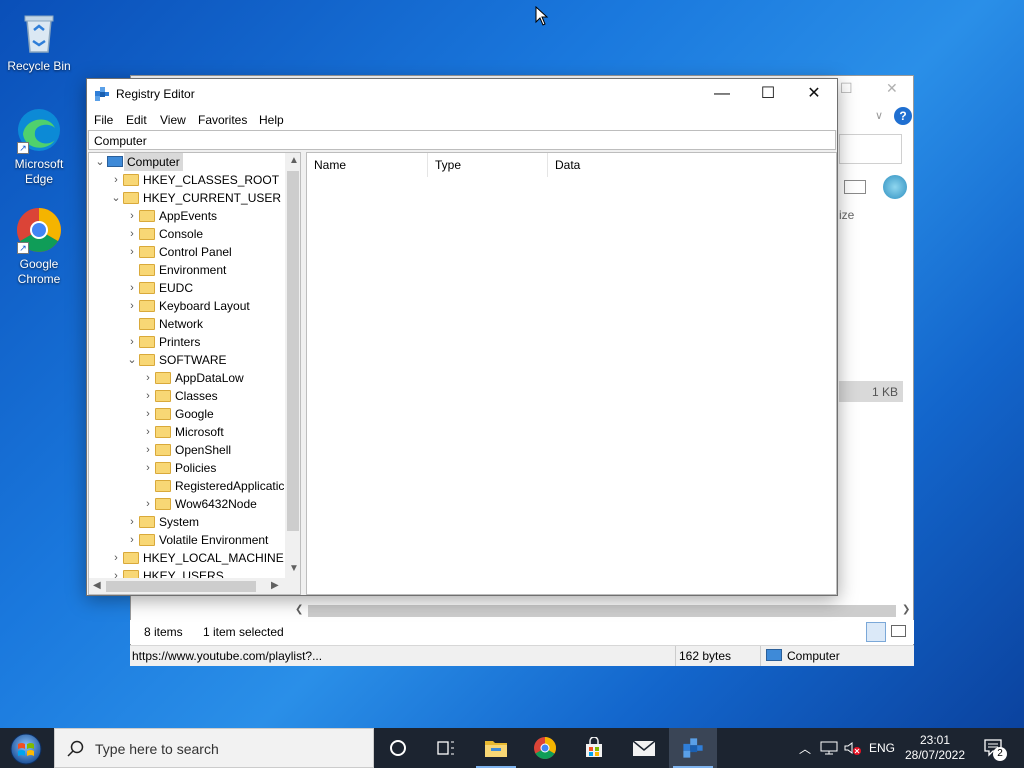 The height and width of the screenshot is (768, 1024). I want to click on taskbar-search-box: Type here to search, so click(214, 748).